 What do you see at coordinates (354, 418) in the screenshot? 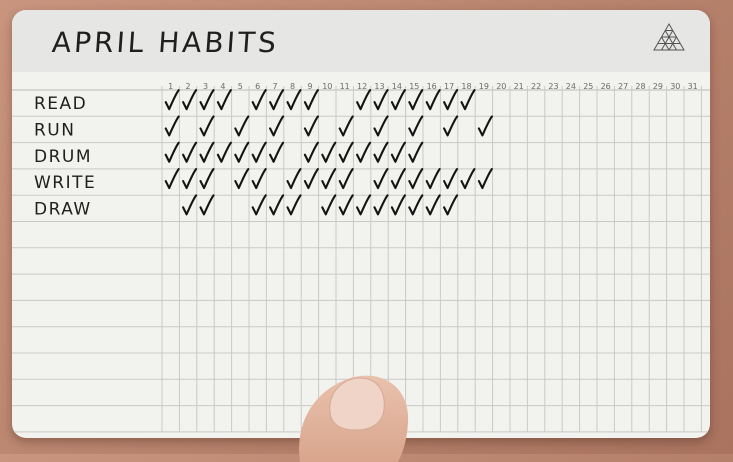
I see `thumb` at bounding box center [354, 418].